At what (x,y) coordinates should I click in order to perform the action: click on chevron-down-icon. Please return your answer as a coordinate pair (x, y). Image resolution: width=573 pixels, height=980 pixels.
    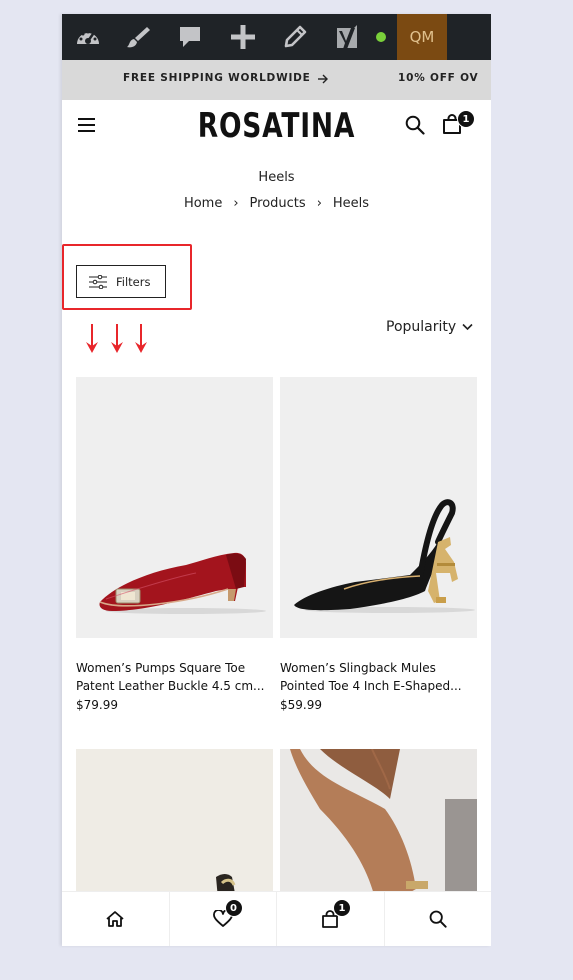
    Looking at the image, I should click on (467, 327).